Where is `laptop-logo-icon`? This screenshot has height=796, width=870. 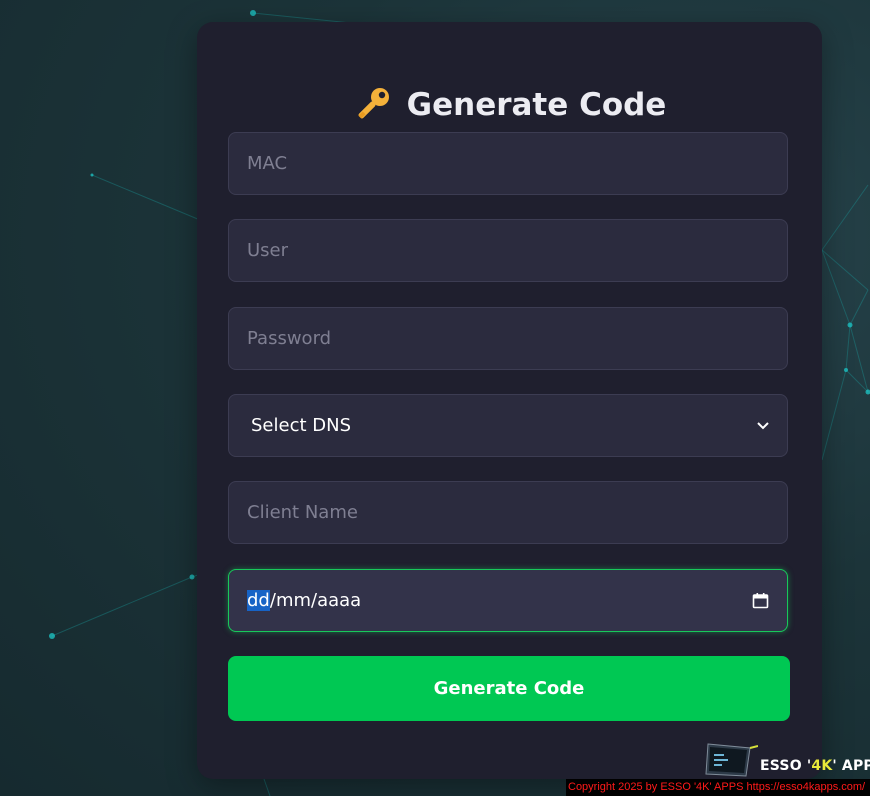 laptop-logo-icon is located at coordinates (731, 760).